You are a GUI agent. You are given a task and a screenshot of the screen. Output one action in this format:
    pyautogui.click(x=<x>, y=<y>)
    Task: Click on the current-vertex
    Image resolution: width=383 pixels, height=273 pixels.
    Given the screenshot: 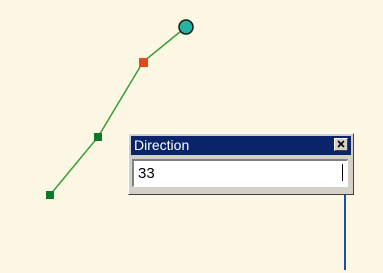 What is the action you would take?
    pyautogui.click(x=143, y=62)
    